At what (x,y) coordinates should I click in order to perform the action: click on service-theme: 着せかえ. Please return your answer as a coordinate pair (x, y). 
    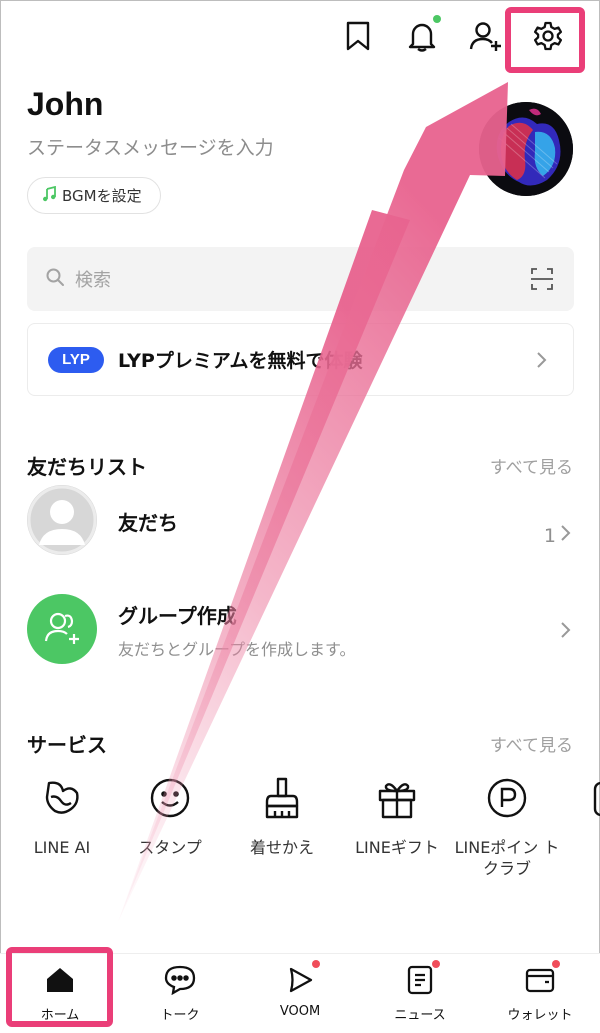
    Looking at the image, I should click on (282, 816).